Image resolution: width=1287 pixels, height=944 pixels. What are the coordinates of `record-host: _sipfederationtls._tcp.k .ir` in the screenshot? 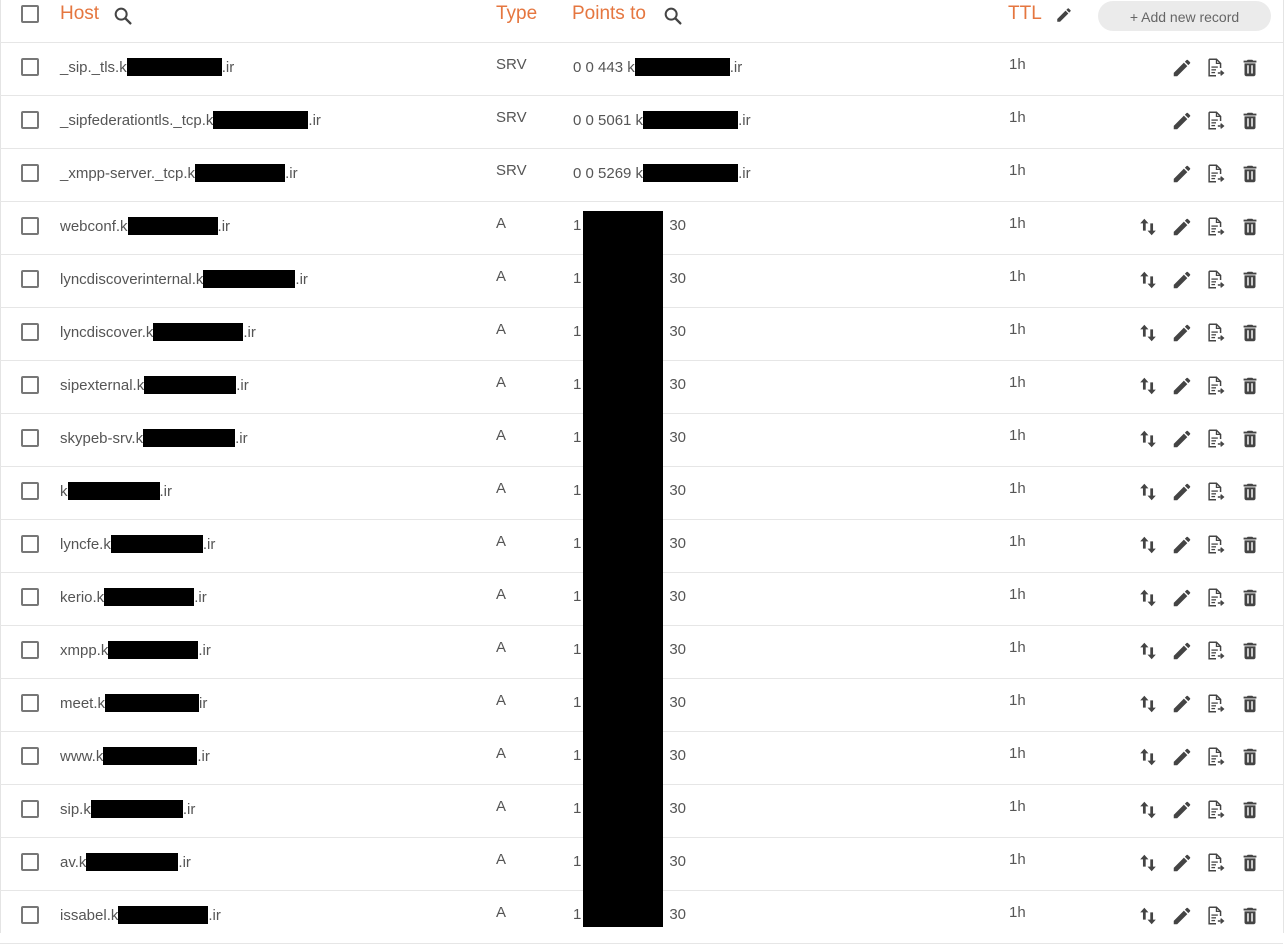 It's located at (190, 120).